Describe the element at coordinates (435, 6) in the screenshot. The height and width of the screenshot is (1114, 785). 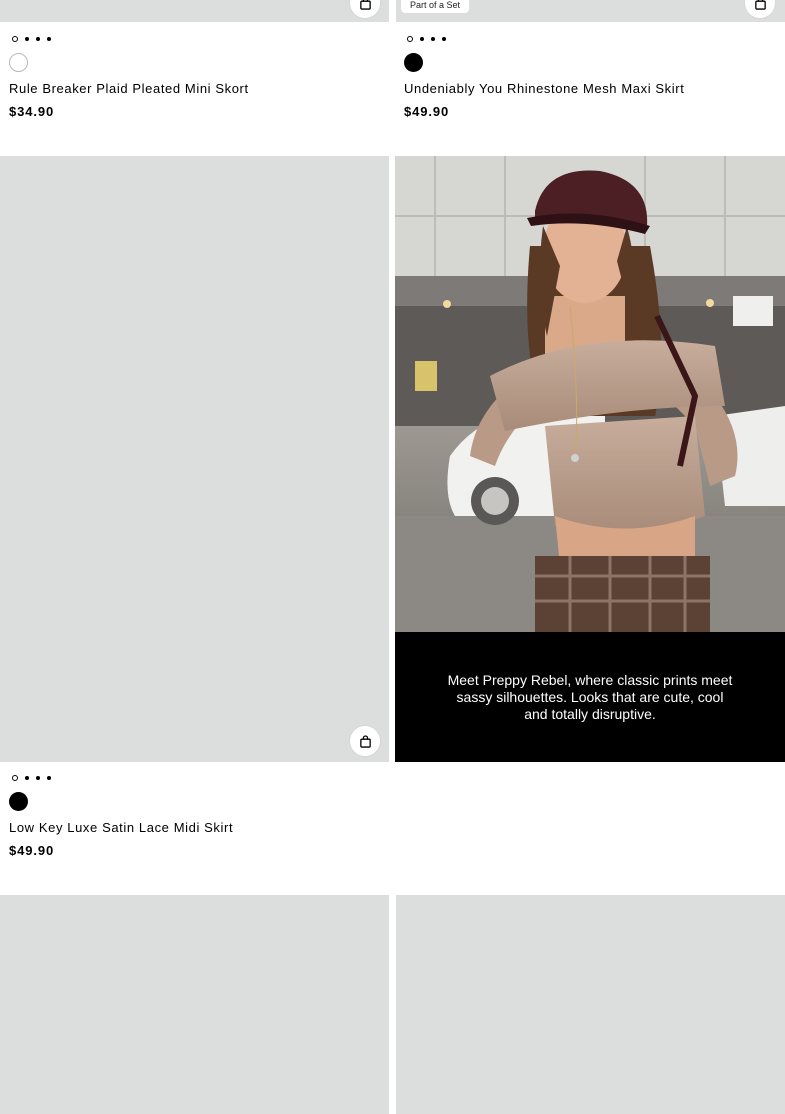
I see `part-of-set-badge: Part of a Set` at that location.